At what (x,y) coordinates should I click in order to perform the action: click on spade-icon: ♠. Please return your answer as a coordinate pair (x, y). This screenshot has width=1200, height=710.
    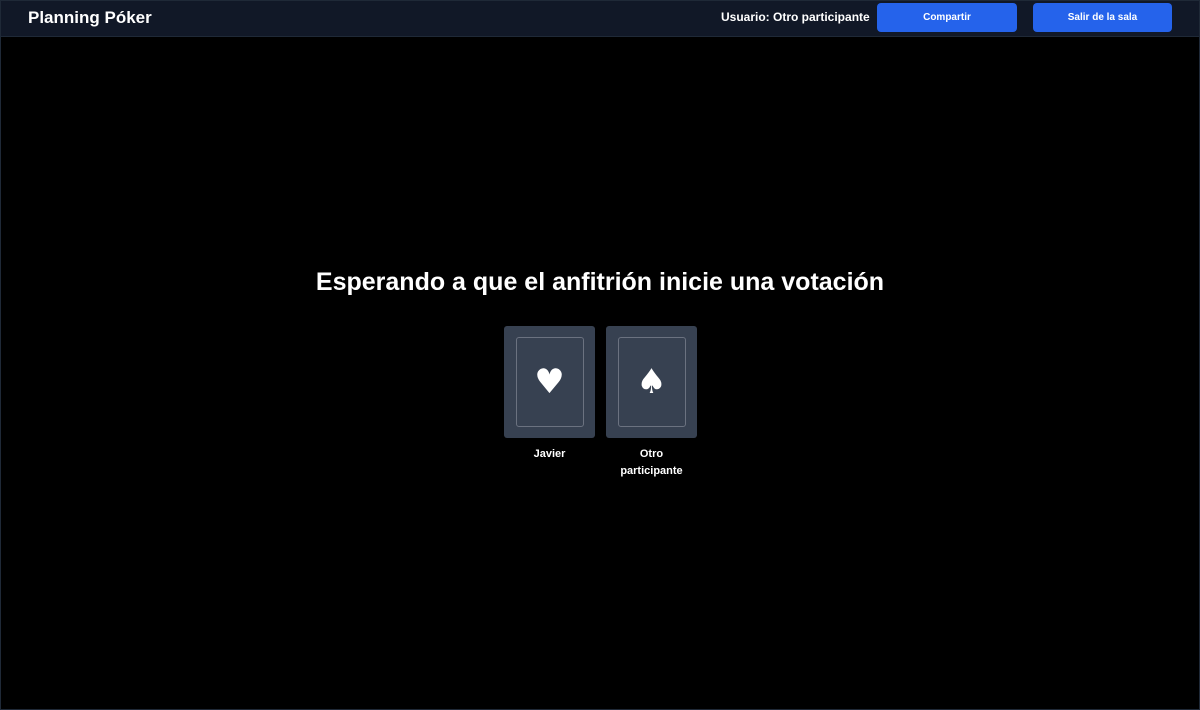
    Looking at the image, I should click on (651, 382).